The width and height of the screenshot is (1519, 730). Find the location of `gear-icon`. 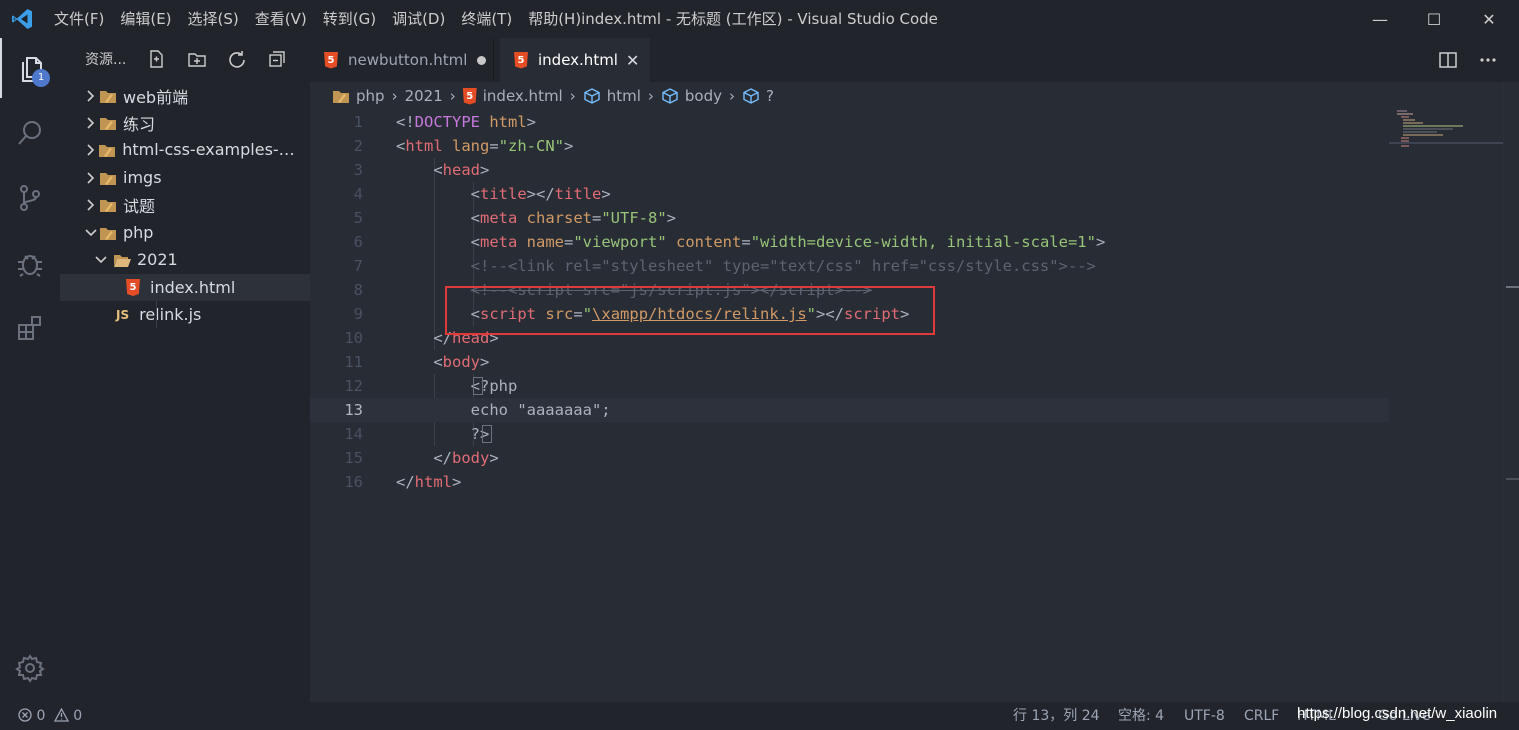

gear-icon is located at coordinates (30, 668).